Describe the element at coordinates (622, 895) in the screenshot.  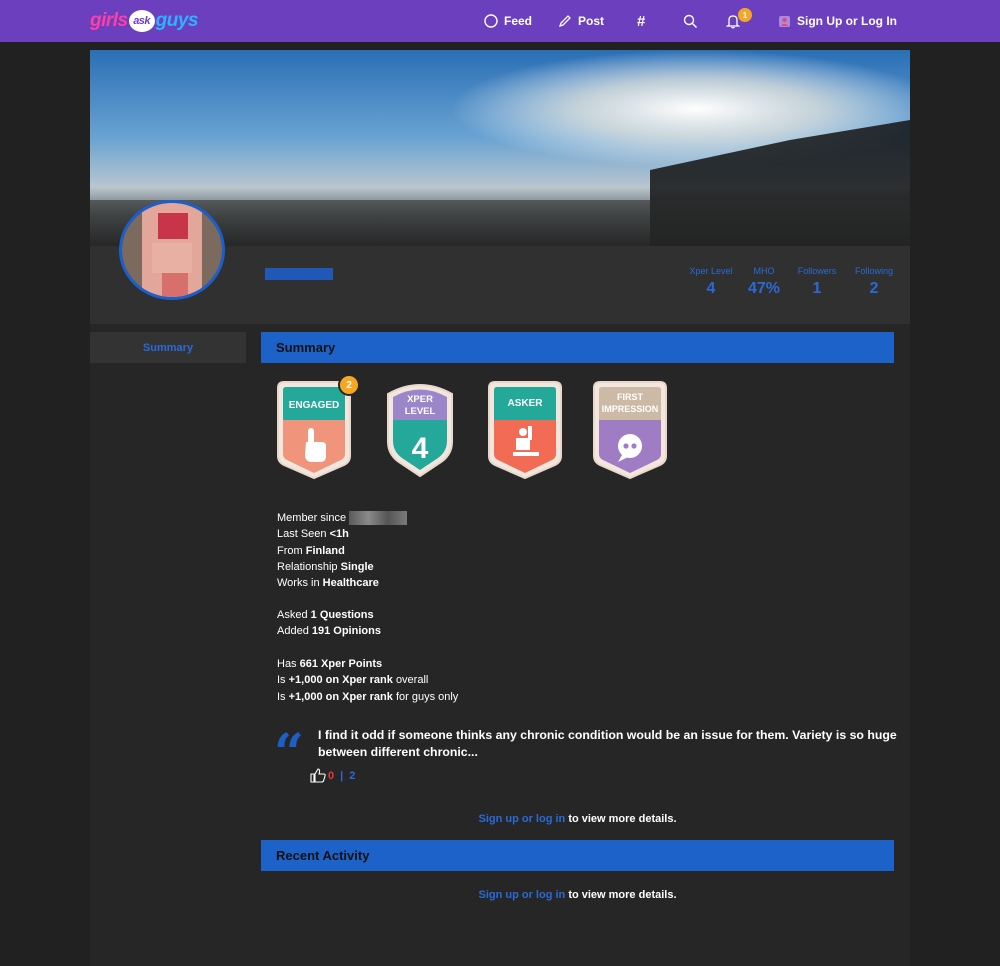
I see `recent-signup-suffix: to view more details.` at that location.